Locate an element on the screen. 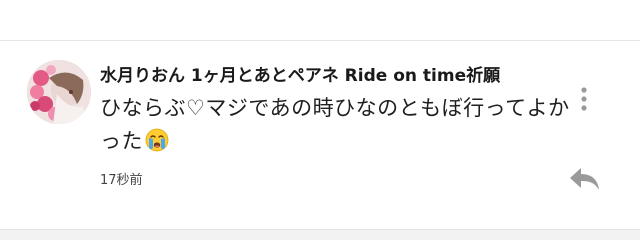 Image resolution: width=640 pixels, height=240 pixels. avatar is located at coordinates (59, 92).